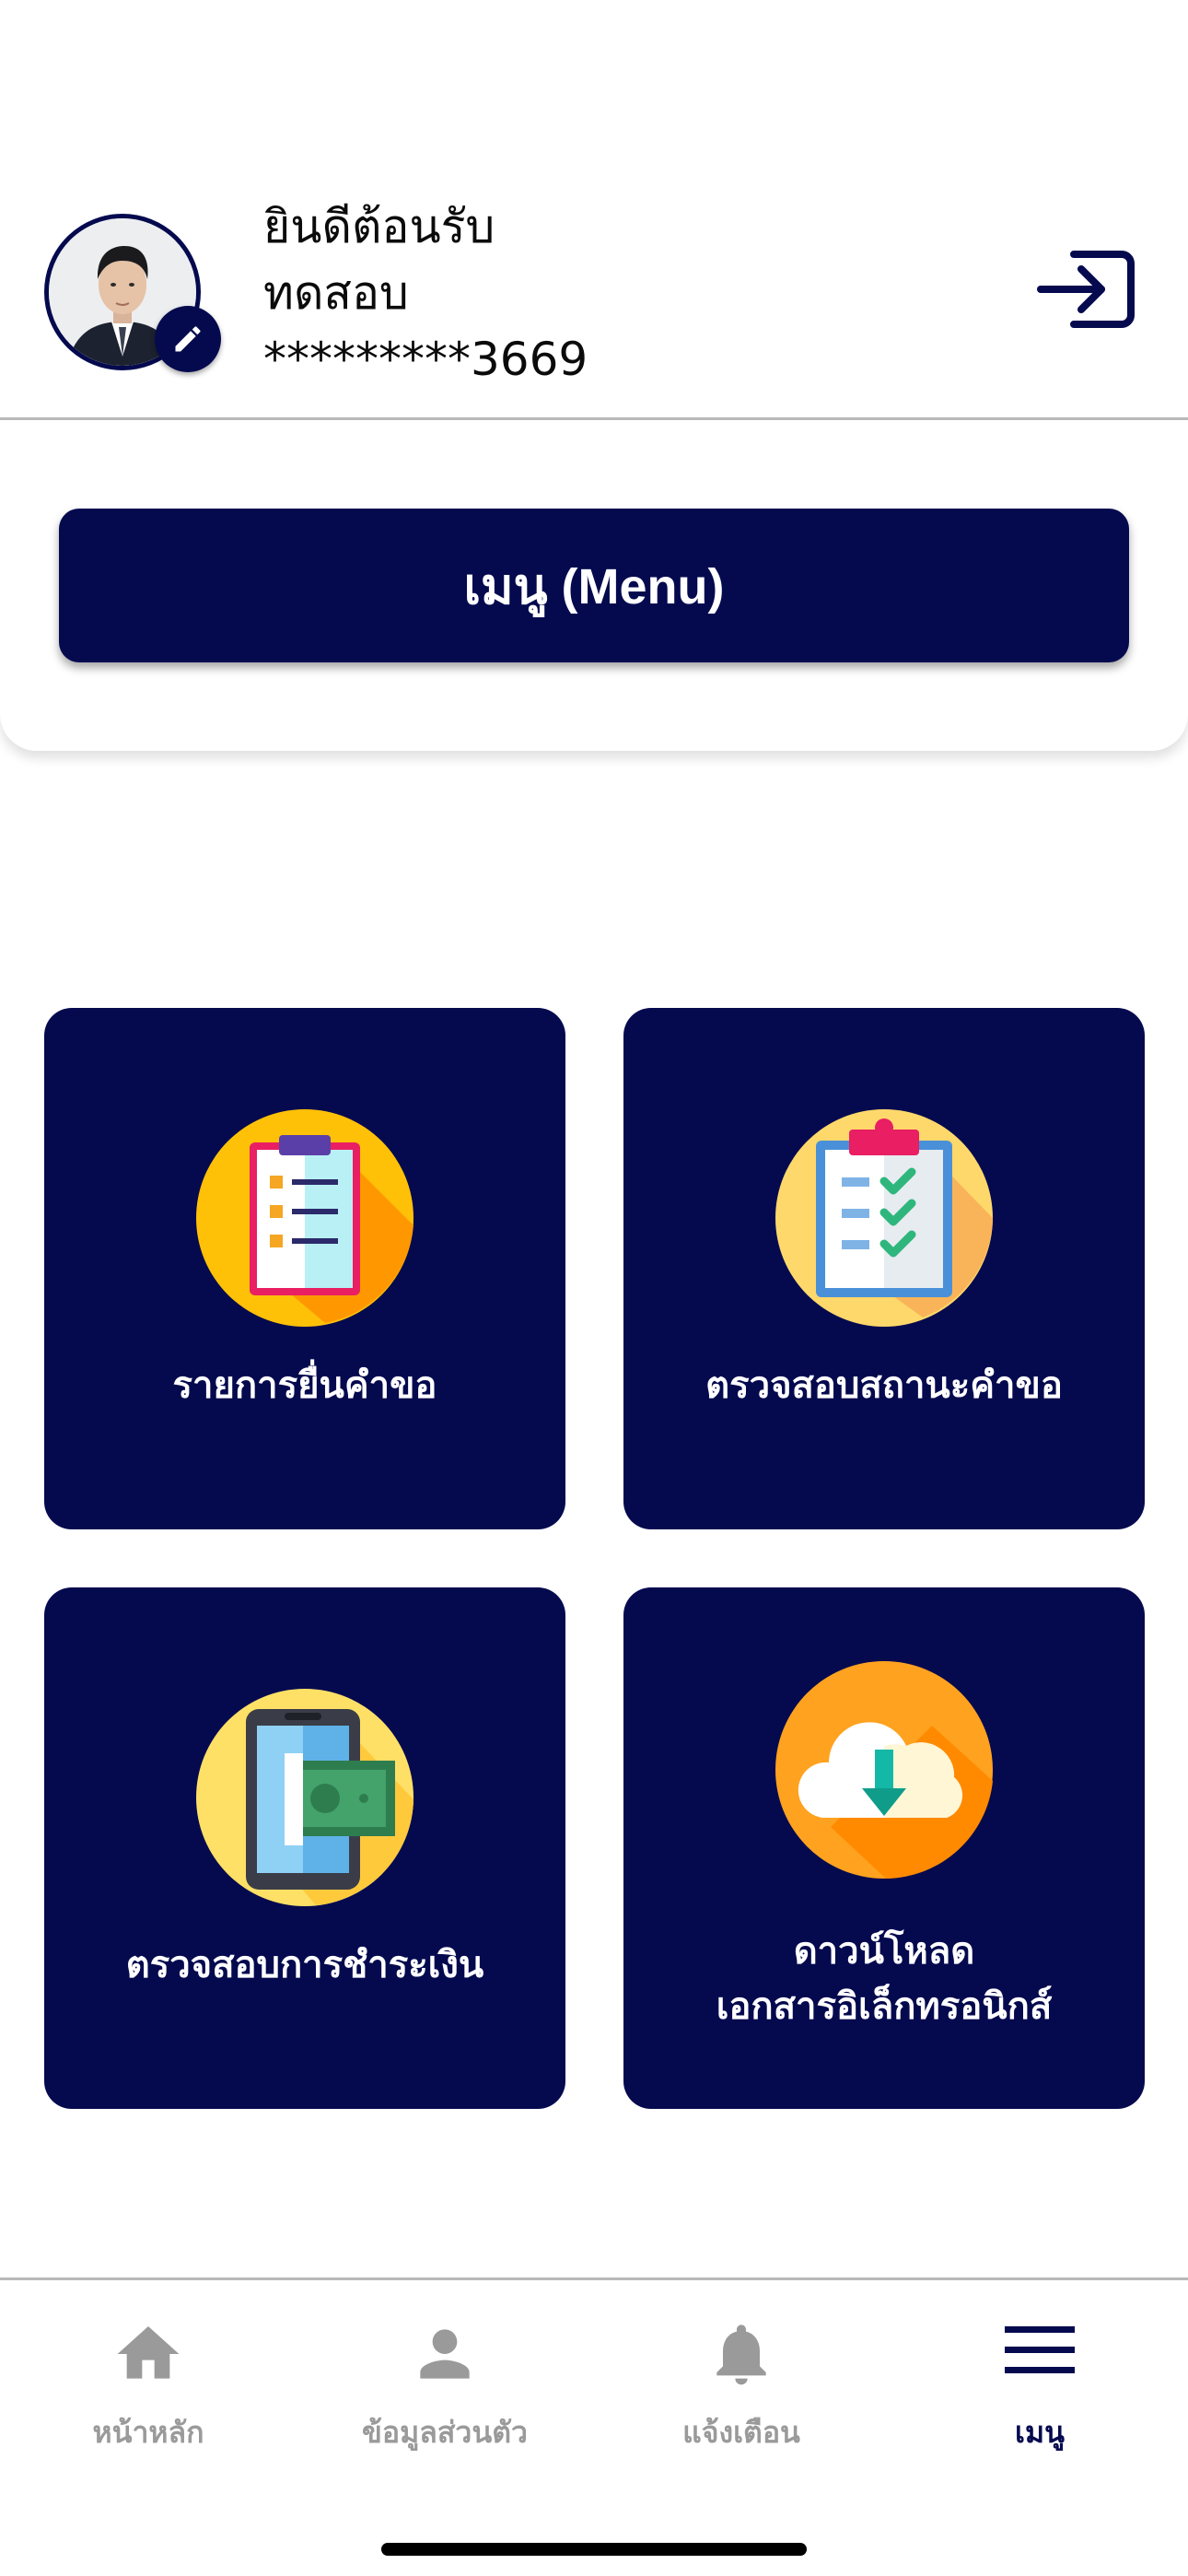  I want to click on clipboard-list-icon, so click(304, 1218).